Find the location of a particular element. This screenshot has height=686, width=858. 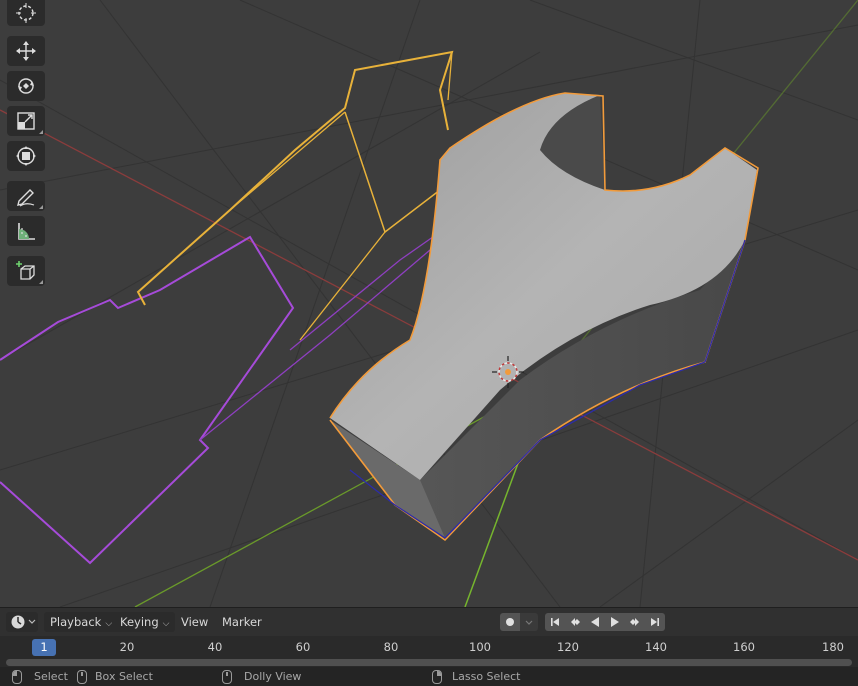

playback-label: Playback is located at coordinates (76, 622).